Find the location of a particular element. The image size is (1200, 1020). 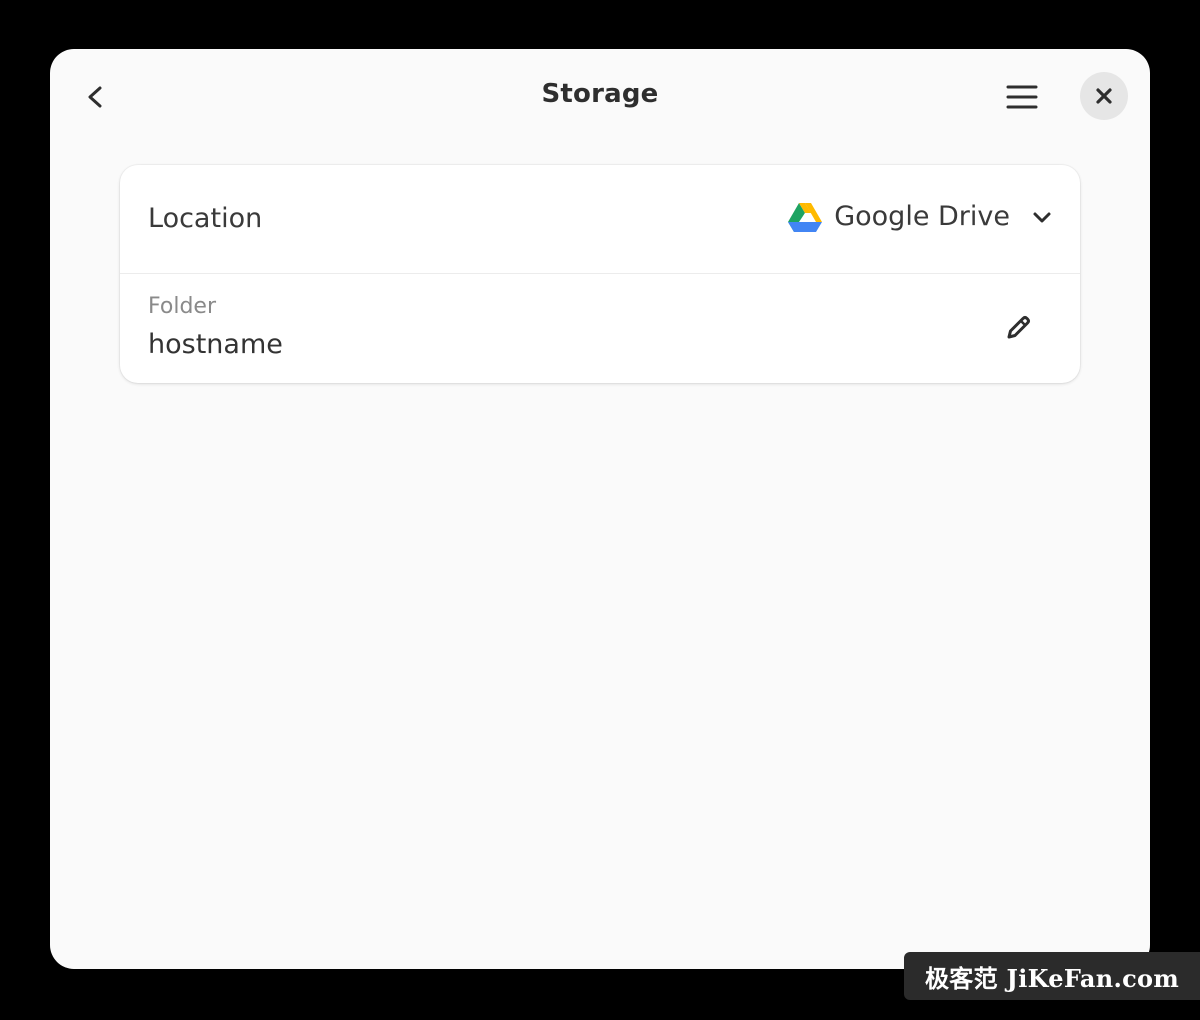

main-menu-button is located at coordinates (1022, 97).